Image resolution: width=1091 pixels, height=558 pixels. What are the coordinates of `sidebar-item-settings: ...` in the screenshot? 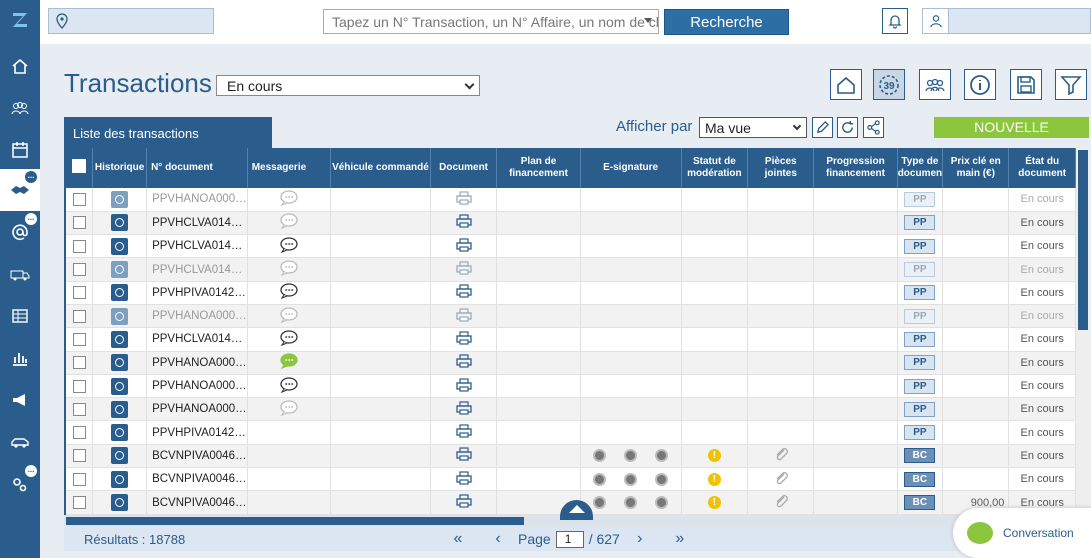 It's located at (20, 484).